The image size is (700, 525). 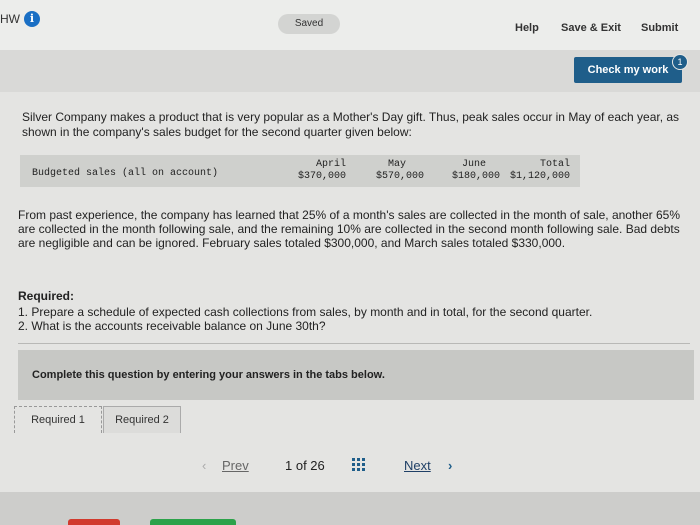 I want to click on chevron-right-icon: ›, so click(x=450, y=465).